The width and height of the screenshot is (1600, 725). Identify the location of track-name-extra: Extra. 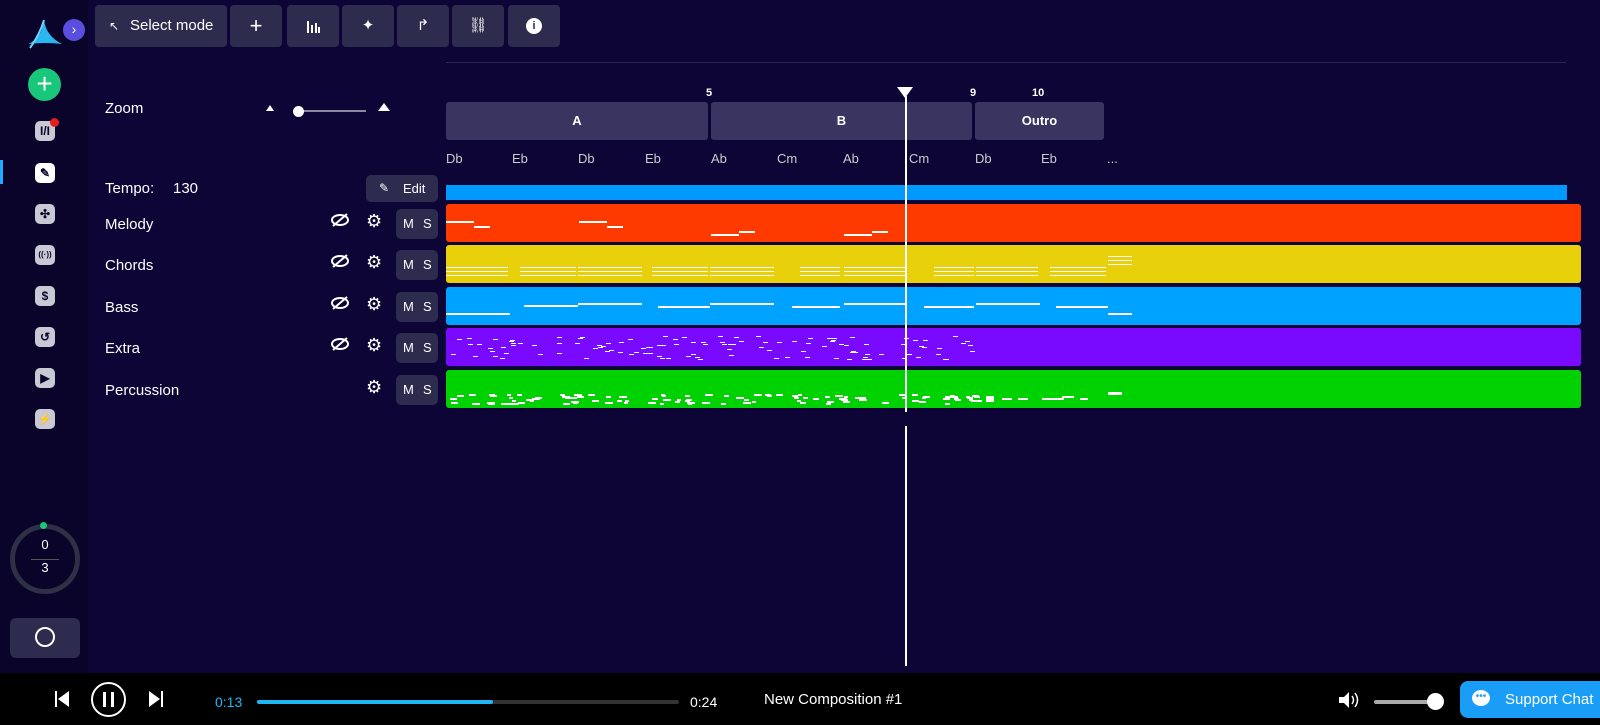
(122, 348).